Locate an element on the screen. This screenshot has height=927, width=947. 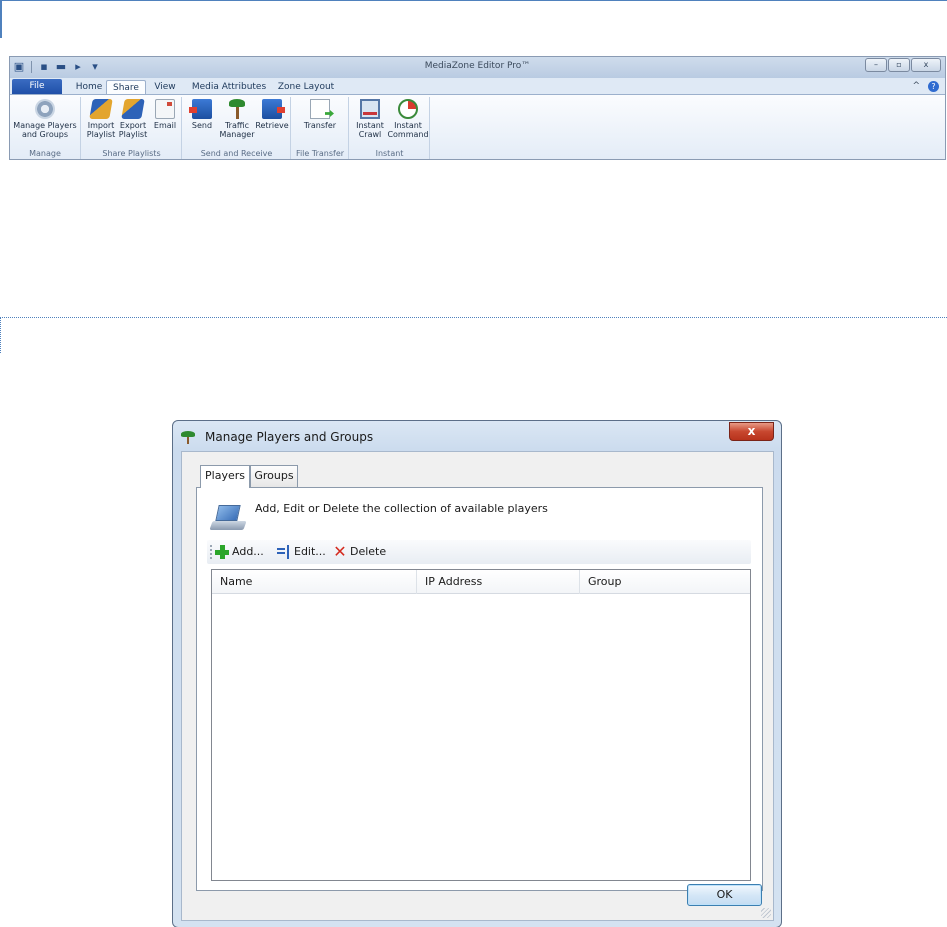
send-button: Send is located at coordinates (202, 114).